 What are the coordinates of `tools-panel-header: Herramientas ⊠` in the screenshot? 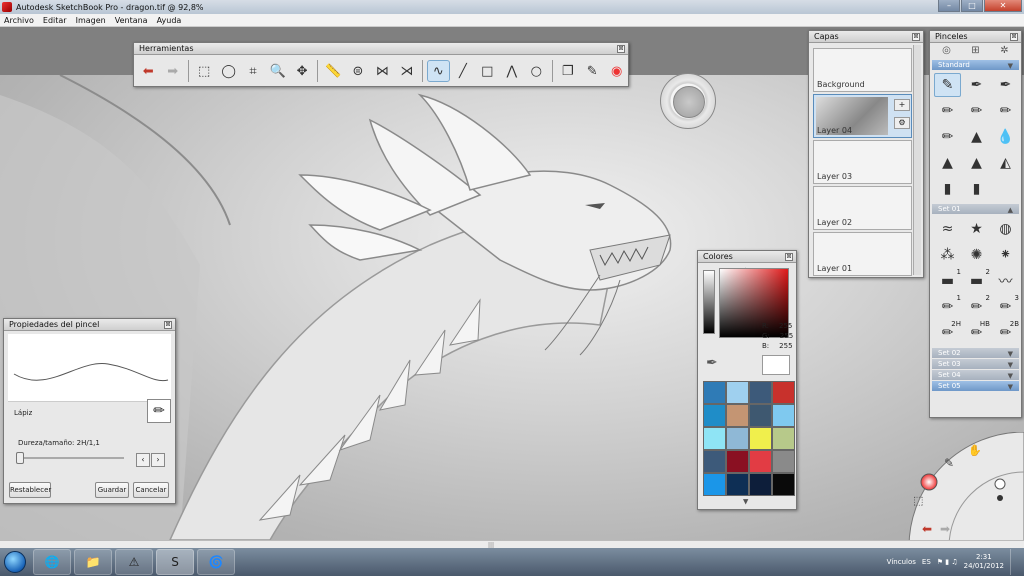 It's located at (381, 49).